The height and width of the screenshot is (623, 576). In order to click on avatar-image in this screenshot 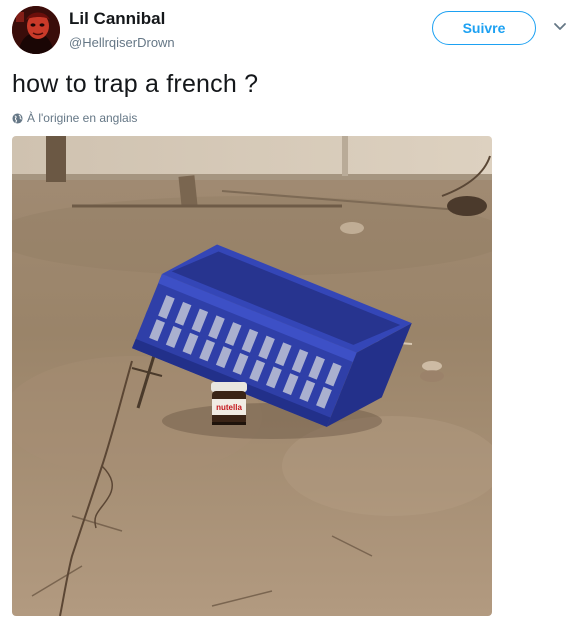, I will do `click(36, 30)`.